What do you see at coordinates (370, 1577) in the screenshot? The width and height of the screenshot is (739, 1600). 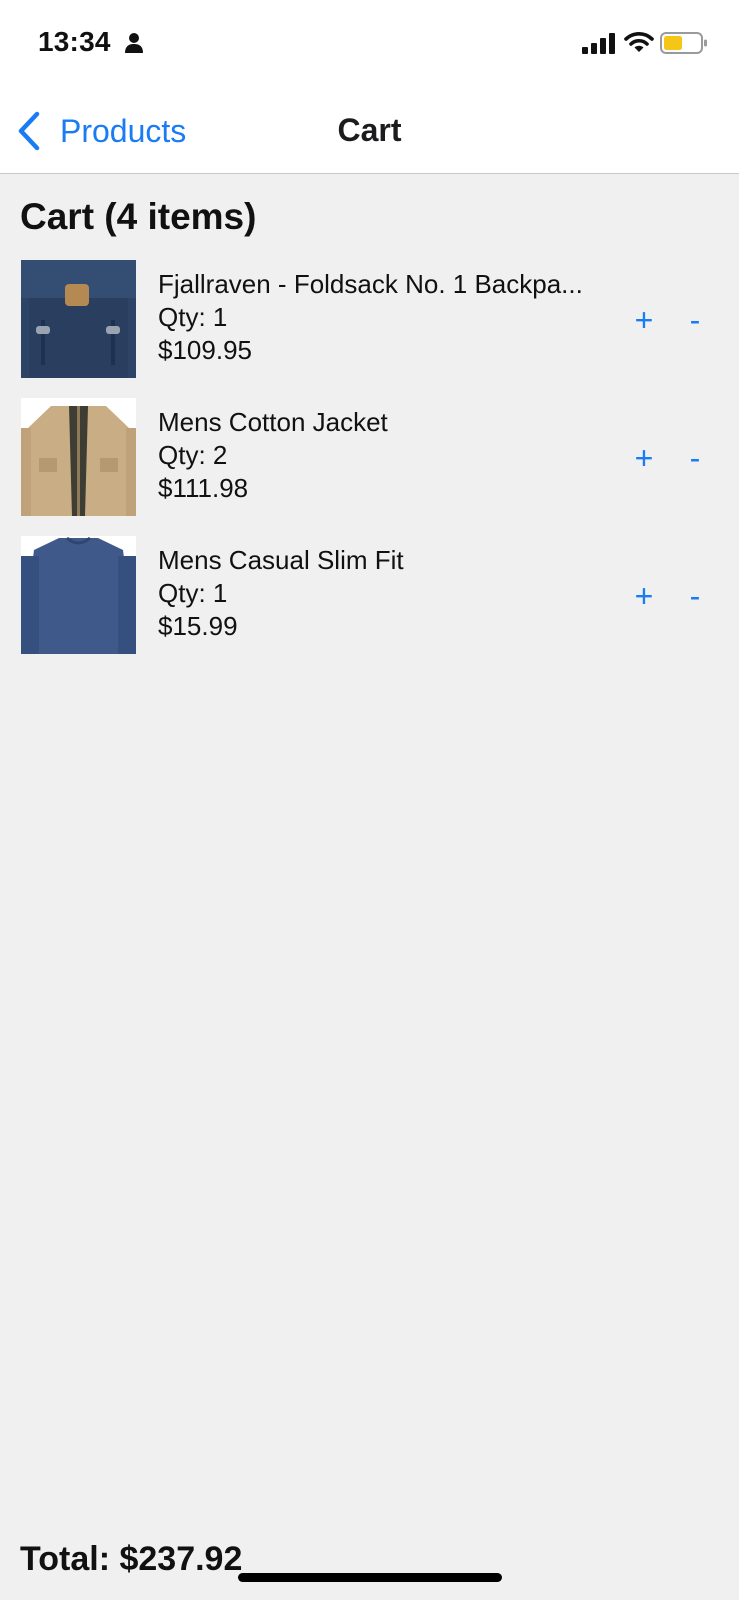 I see `home-indicator` at bounding box center [370, 1577].